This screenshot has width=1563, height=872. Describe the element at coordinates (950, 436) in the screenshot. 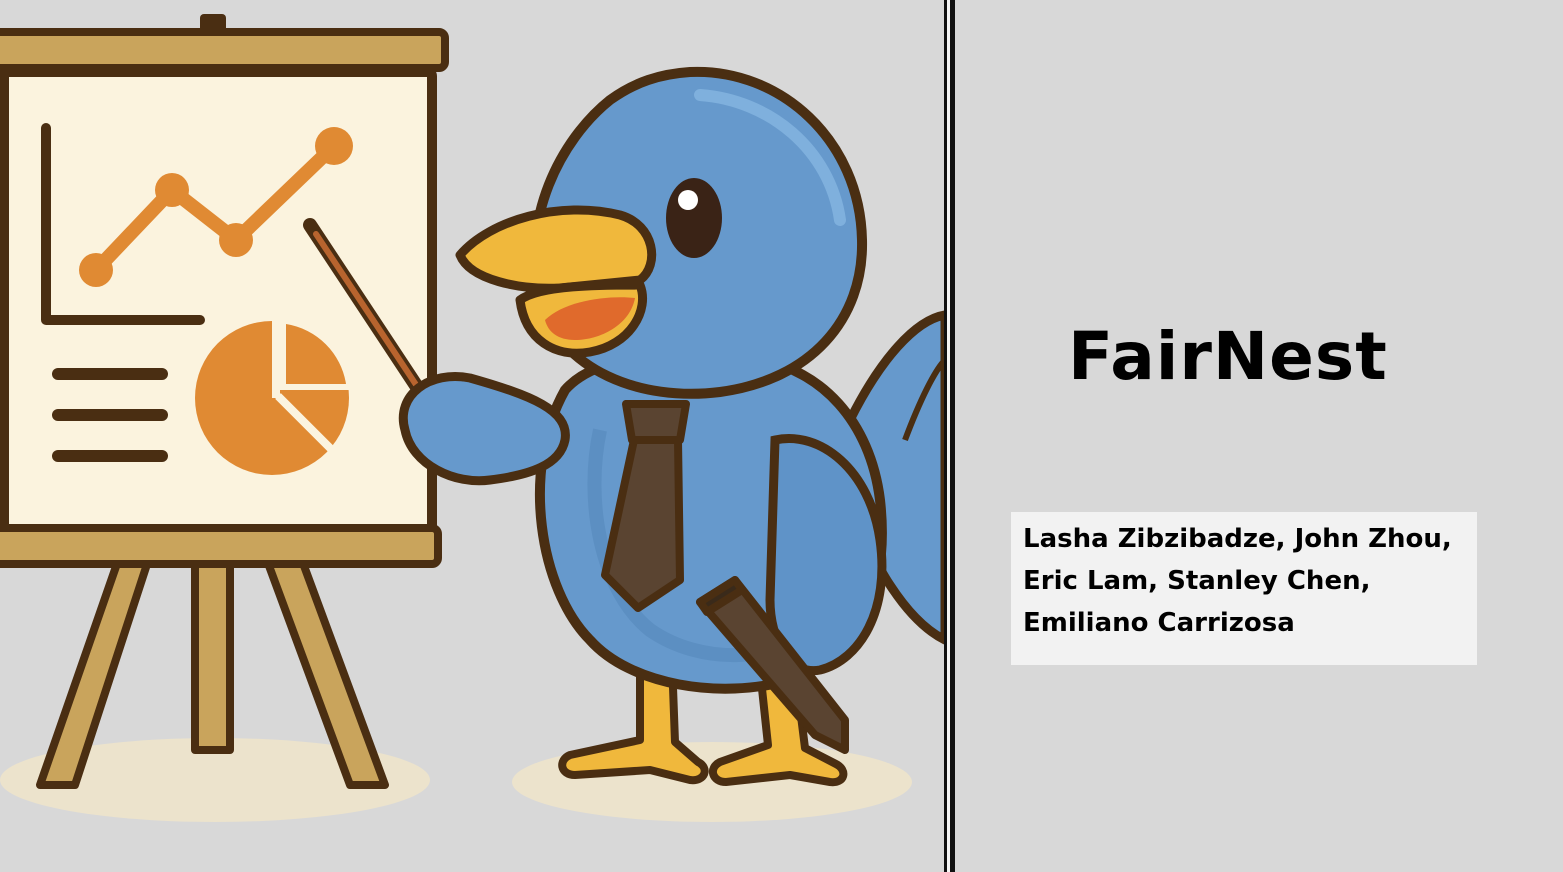

I see `vertical-divider` at that location.